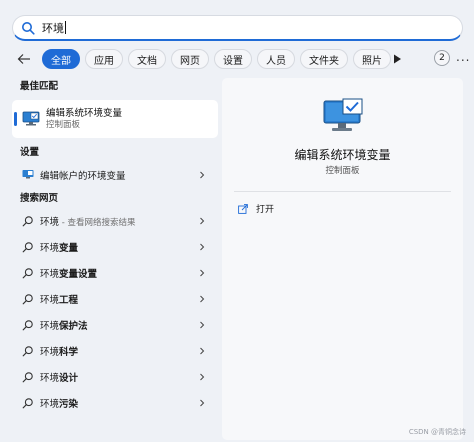  Describe the element at coordinates (265, 210) in the screenshot. I see `open-action-label: 打开` at that location.